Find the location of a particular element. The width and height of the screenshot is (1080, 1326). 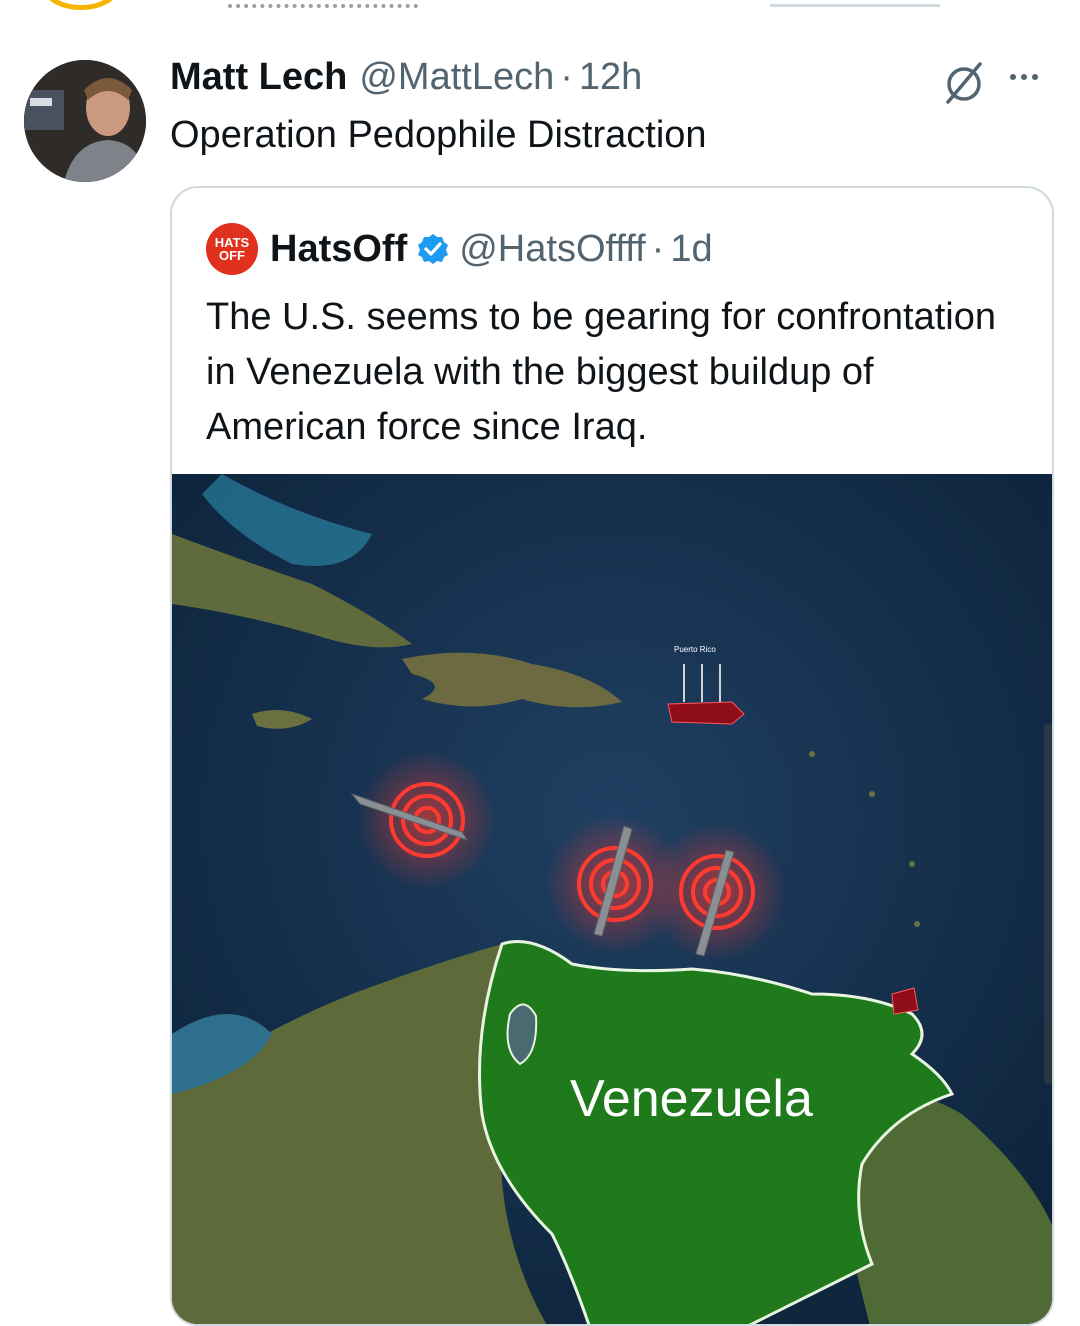

tweet-header: Matt Lech @MattLech · 12h is located at coordinates (406, 78).